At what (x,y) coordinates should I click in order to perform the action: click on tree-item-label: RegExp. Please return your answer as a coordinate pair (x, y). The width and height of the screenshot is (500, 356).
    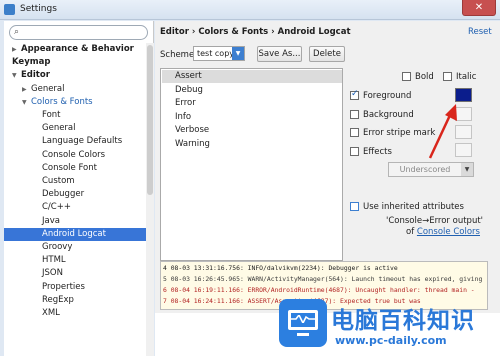
    Looking at the image, I should click on (58, 299).